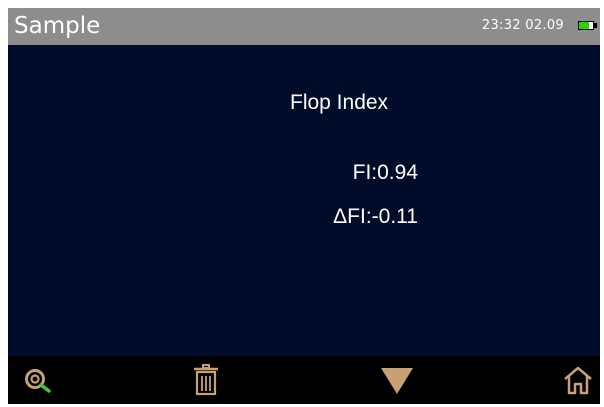 The width and height of the screenshot is (604, 407). I want to click on home-button, so click(578, 380).